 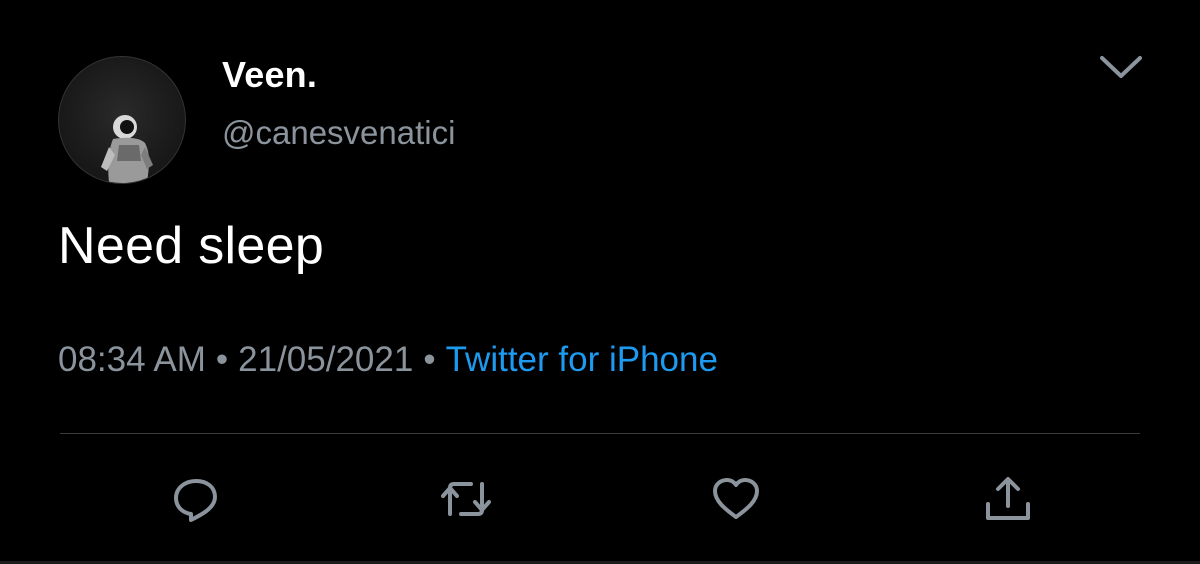 I want to click on tweet-date: 21/05/2021, so click(x=325, y=359).